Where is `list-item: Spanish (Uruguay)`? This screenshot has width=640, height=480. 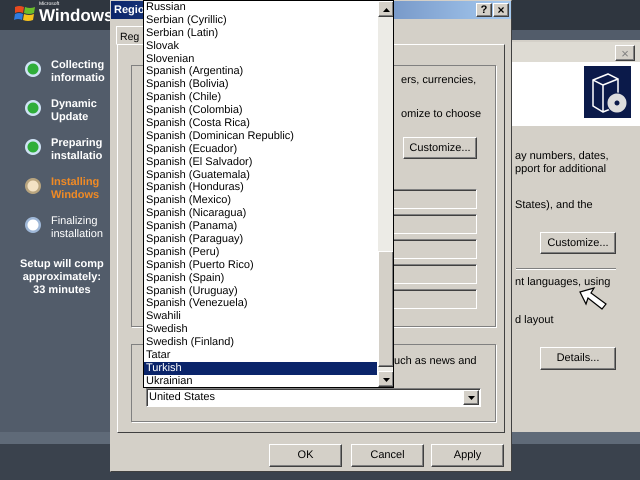
list-item: Spanish (Uruguay) is located at coordinates (260, 291).